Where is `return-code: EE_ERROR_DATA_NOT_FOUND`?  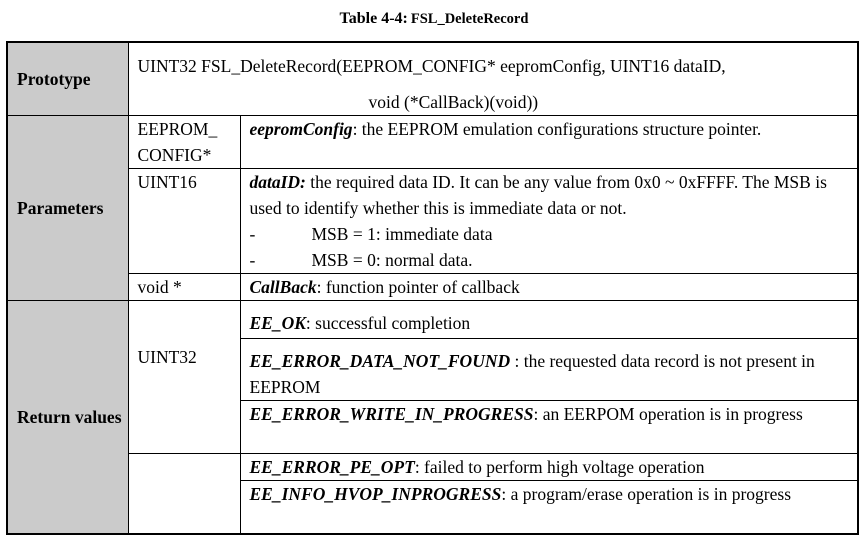 return-code: EE_ERROR_DATA_NOT_FOUND is located at coordinates (380, 361).